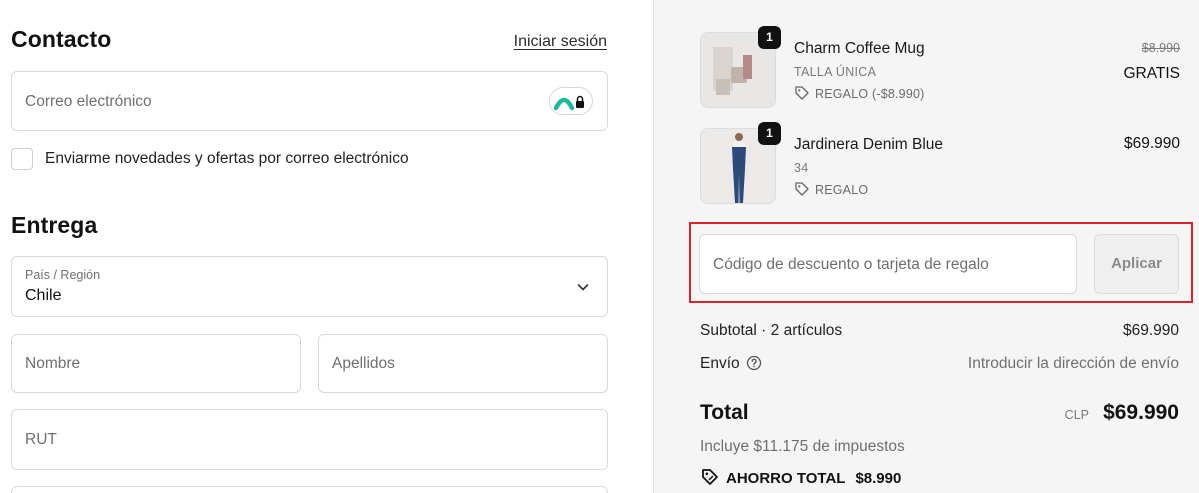  I want to click on subtotal-value: $69.990, so click(1150, 330).